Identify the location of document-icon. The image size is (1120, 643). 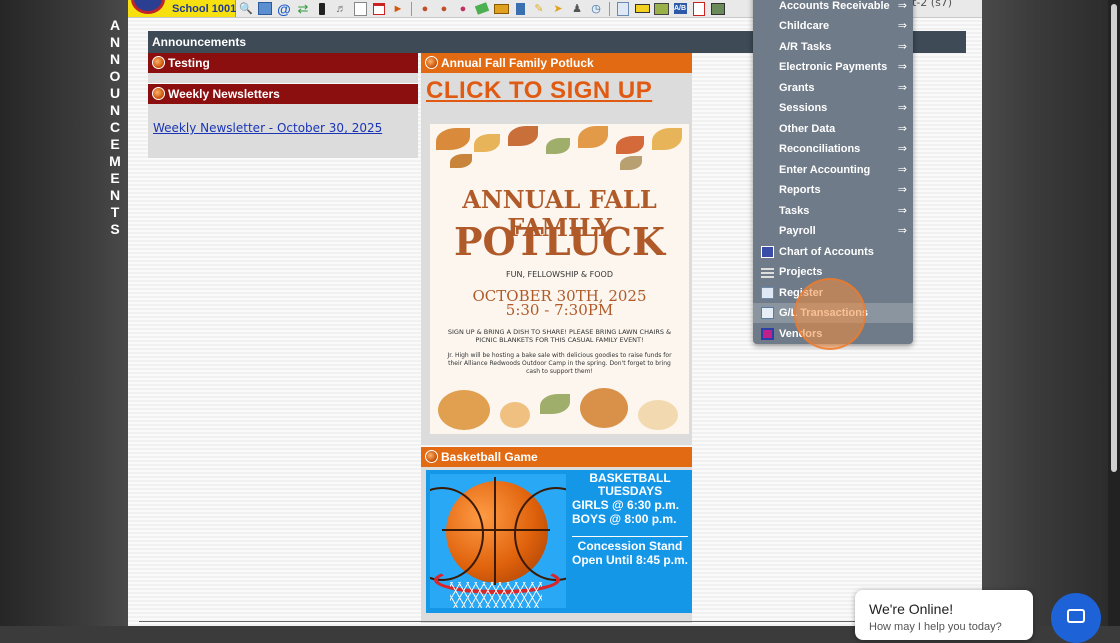
(623, 8).